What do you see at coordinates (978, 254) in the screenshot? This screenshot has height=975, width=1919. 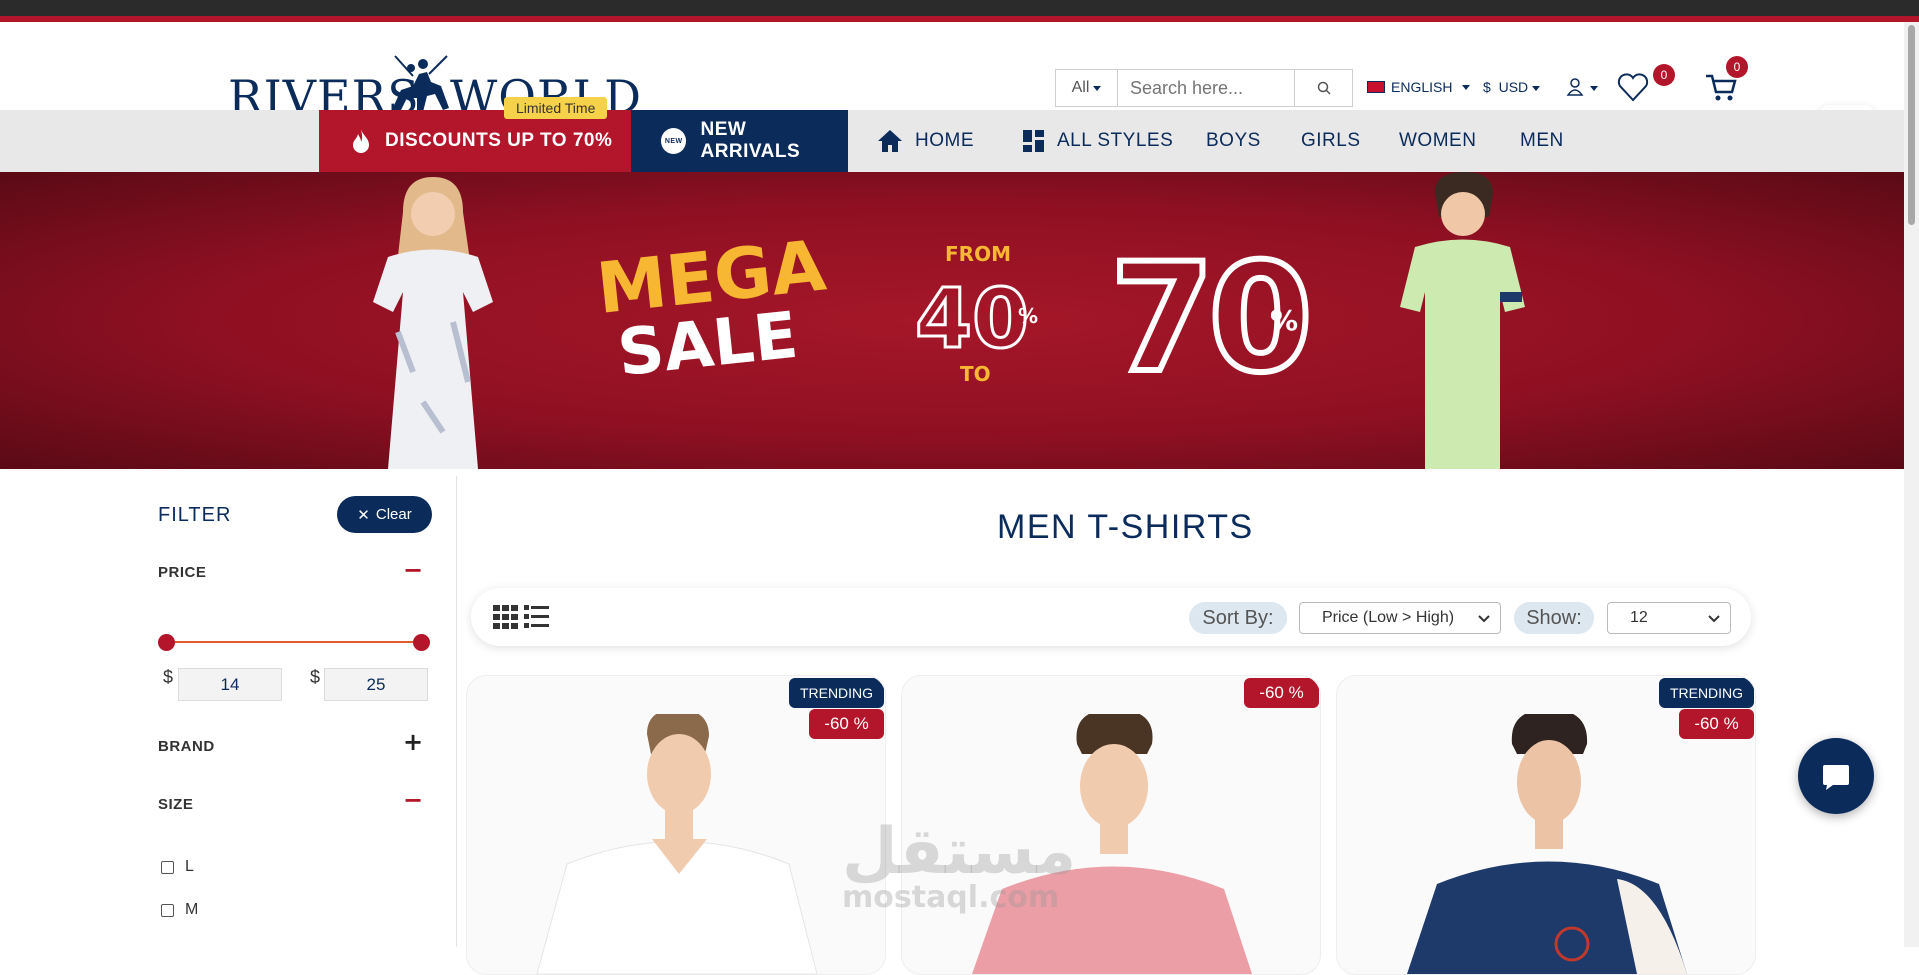 I see `from-label: FROM` at bounding box center [978, 254].